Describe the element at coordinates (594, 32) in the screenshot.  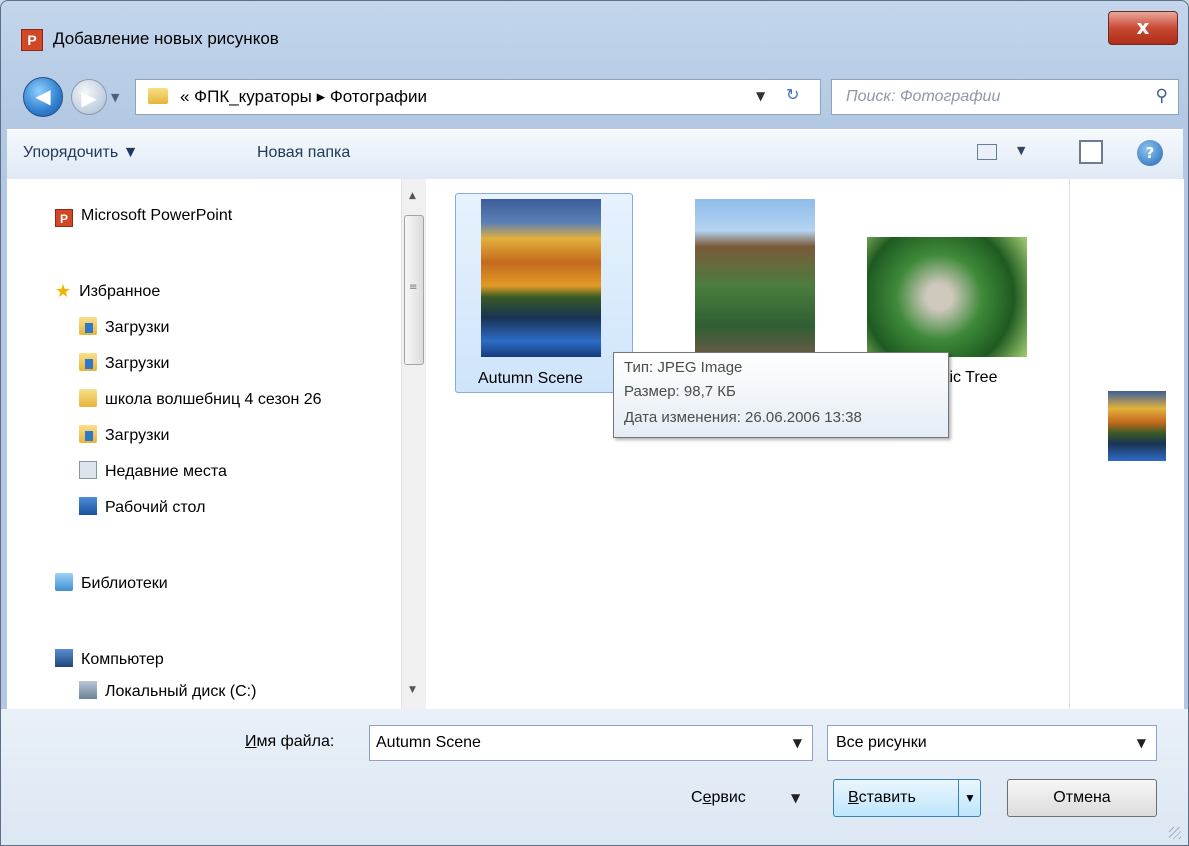
I see `title-bar: P Добавление новых рисунков x` at that location.